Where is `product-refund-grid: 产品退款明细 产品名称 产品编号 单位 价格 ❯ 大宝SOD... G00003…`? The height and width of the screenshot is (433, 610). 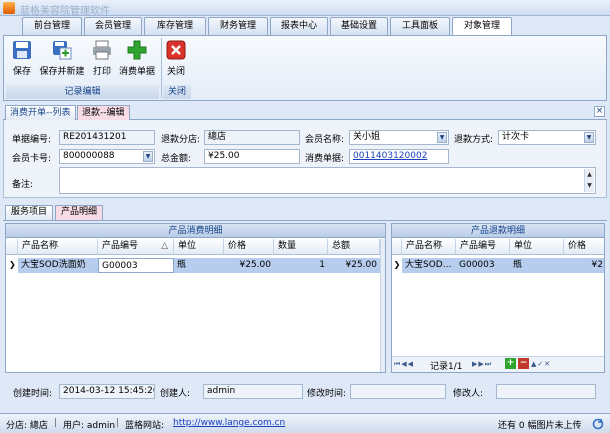 product-refund-grid: 产品退款明细 产品名称 产品编号 单位 价格 ❯ 大宝SOD... G00003… is located at coordinates (498, 298).